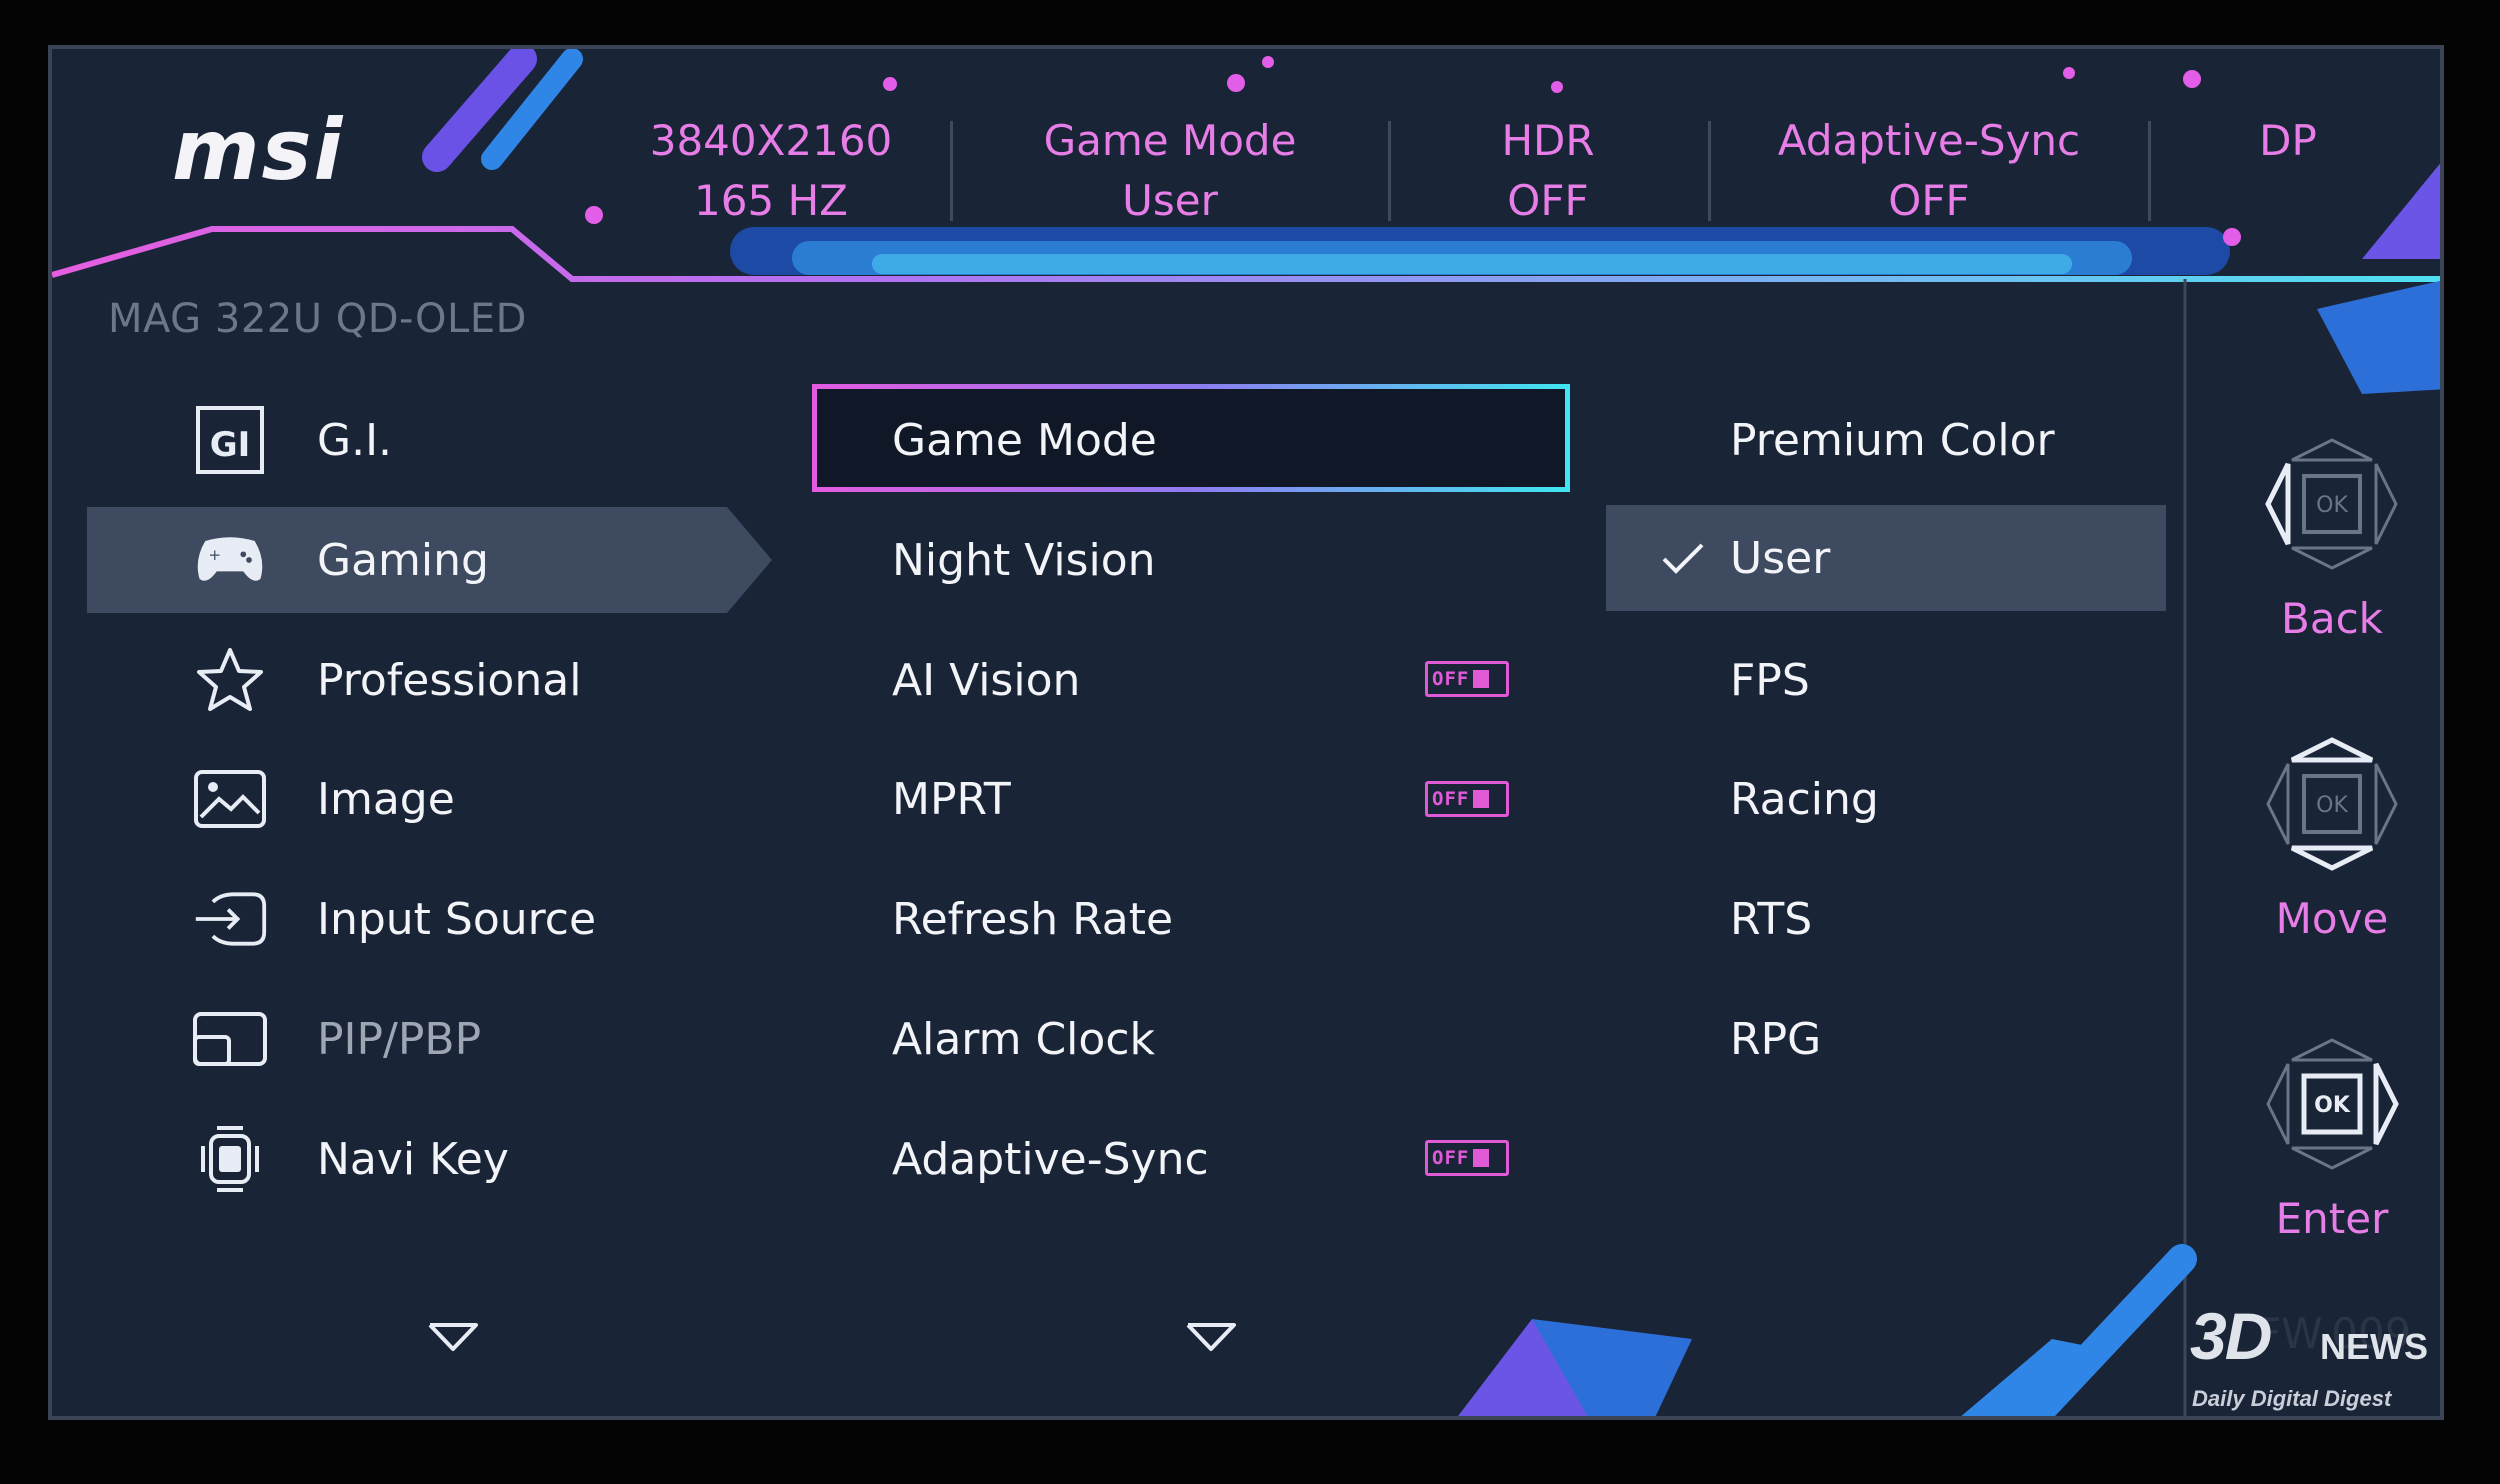 This screenshot has height=1484, width=2500. Describe the element at coordinates (1886, 799) in the screenshot. I see `option-racing: Racing` at that location.